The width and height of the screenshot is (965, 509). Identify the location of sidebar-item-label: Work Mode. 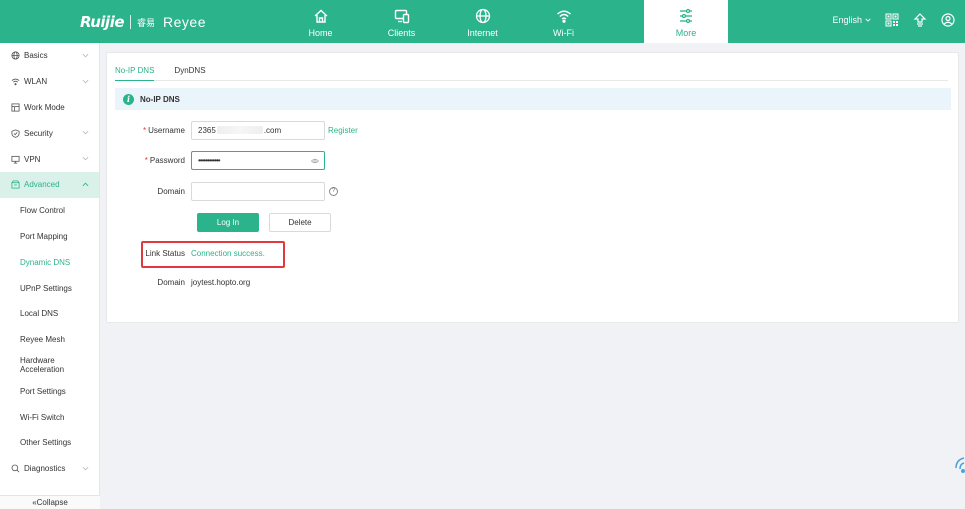
(44, 107).